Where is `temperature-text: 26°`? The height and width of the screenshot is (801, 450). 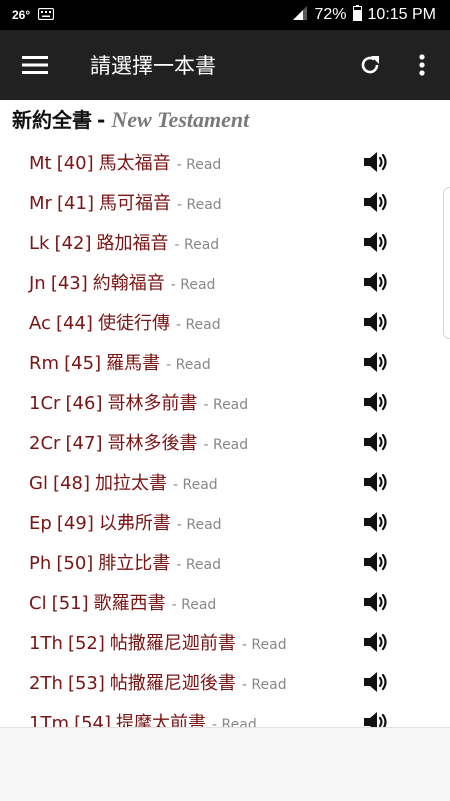 temperature-text: 26° is located at coordinates (21, 15).